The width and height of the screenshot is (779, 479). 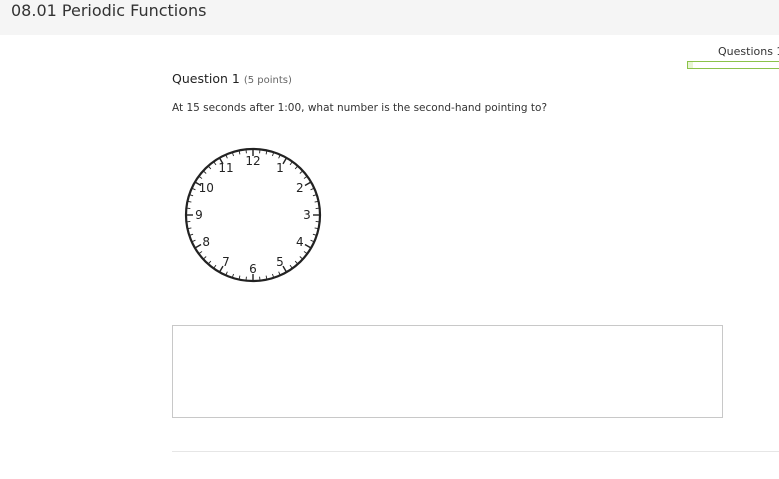 What do you see at coordinates (225, 168) in the screenshot?
I see `clock-number: 11` at bounding box center [225, 168].